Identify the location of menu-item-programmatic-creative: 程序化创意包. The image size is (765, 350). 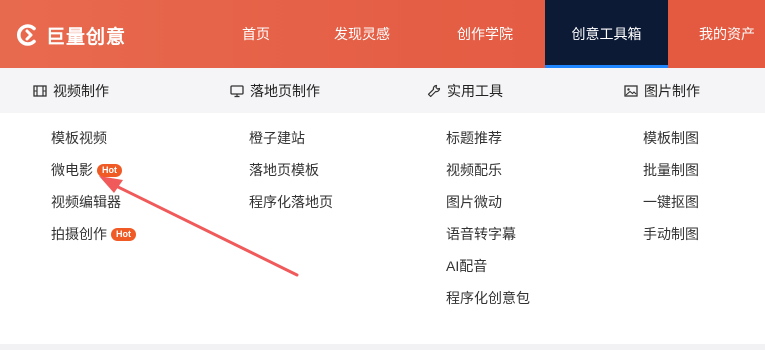
(488, 298).